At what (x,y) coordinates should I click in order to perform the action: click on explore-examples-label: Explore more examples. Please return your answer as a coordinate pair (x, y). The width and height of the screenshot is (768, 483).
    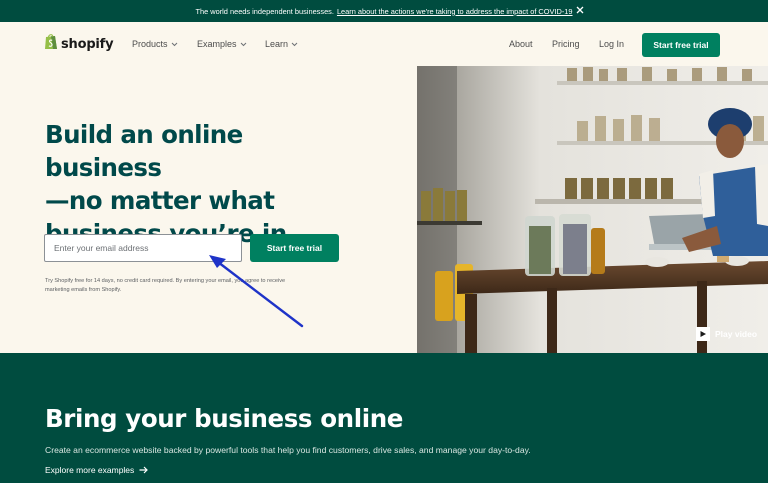
    Looking at the image, I should click on (90, 470).